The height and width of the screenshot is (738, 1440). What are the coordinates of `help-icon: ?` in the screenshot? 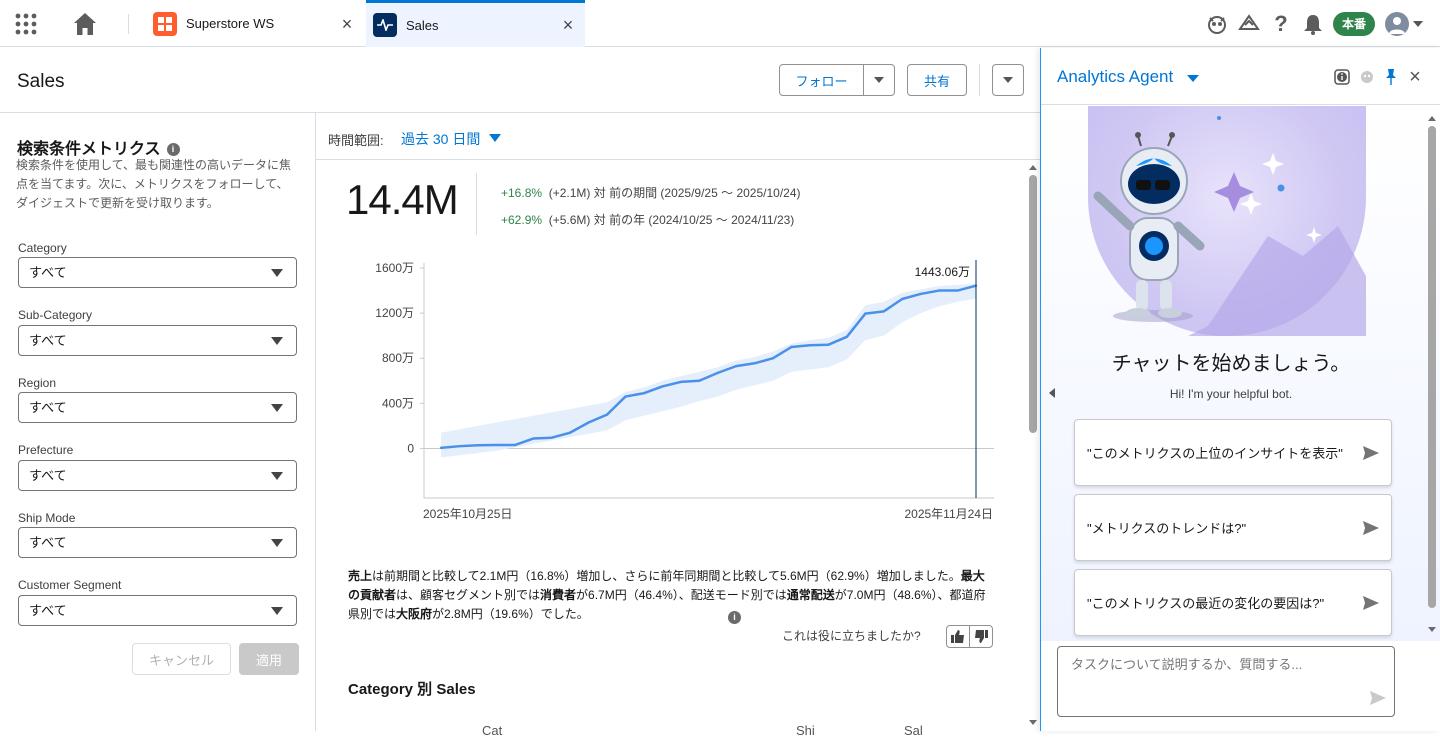 It's located at (1281, 23).